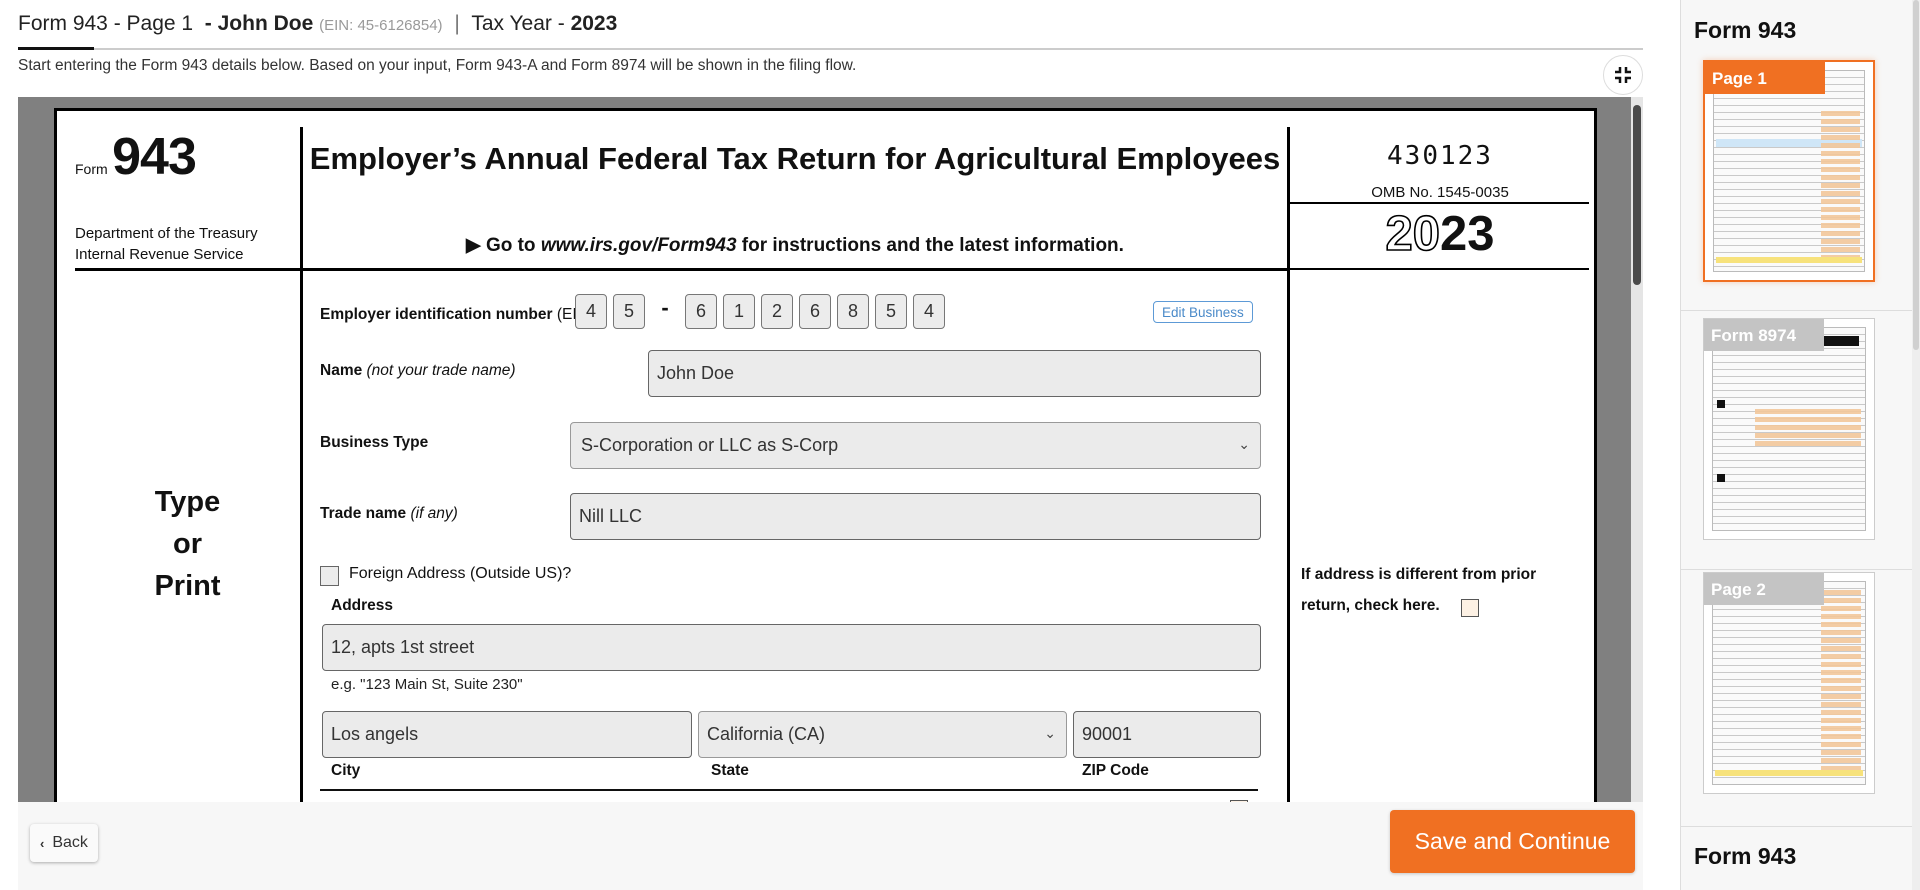 This screenshot has width=1920, height=890. What do you see at coordinates (882, 734) in the screenshot?
I see `state-select: California (CA) ⌄` at bounding box center [882, 734].